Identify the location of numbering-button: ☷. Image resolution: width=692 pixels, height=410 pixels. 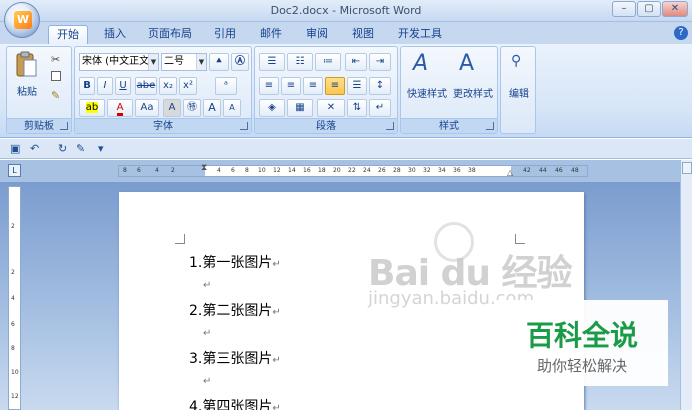
(300, 62).